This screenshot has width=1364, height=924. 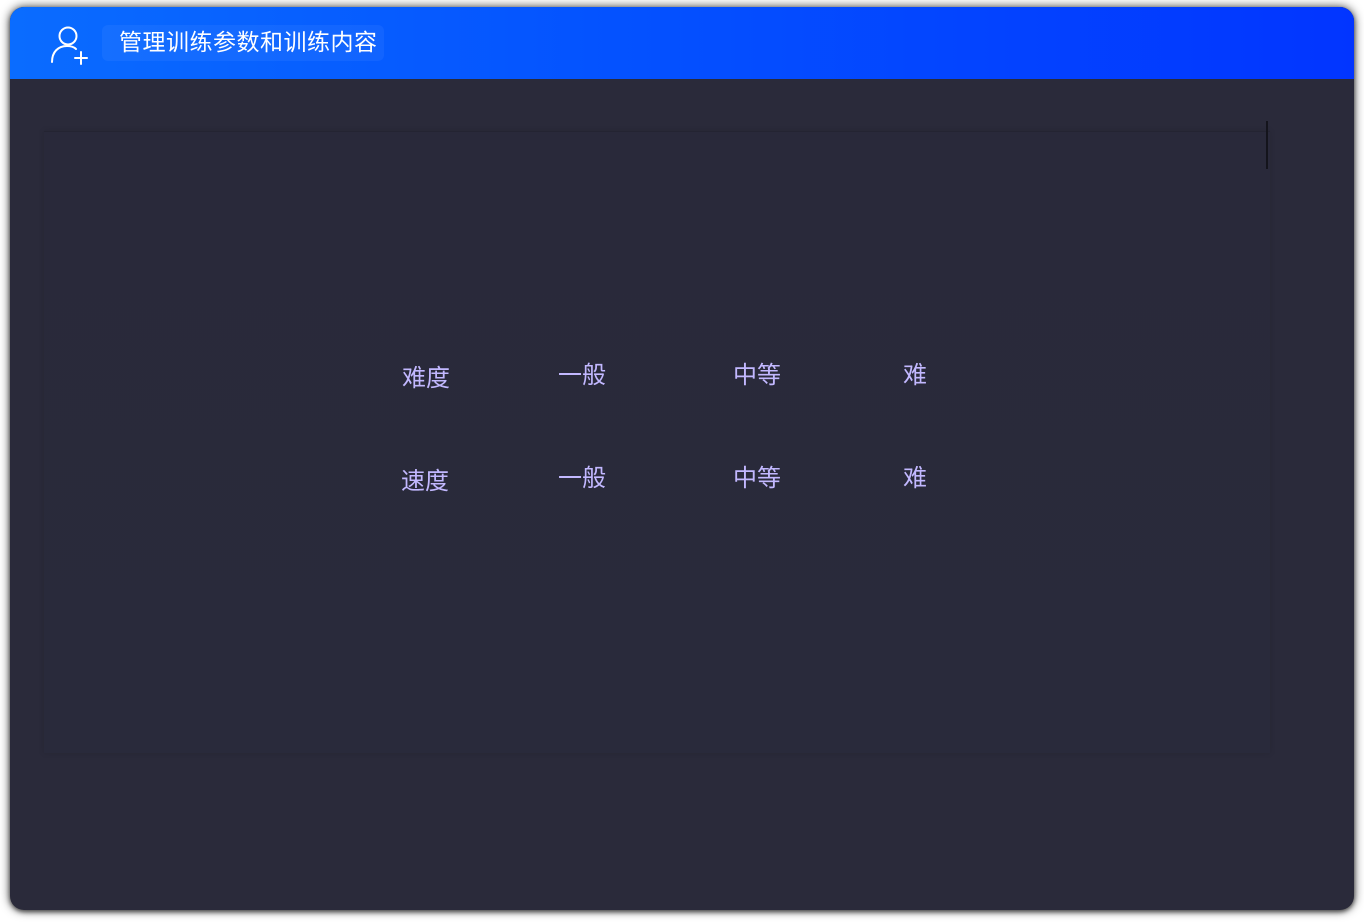 What do you see at coordinates (915, 375) in the screenshot?
I see `difficulty-option-hard: 难` at bounding box center [915, 375].